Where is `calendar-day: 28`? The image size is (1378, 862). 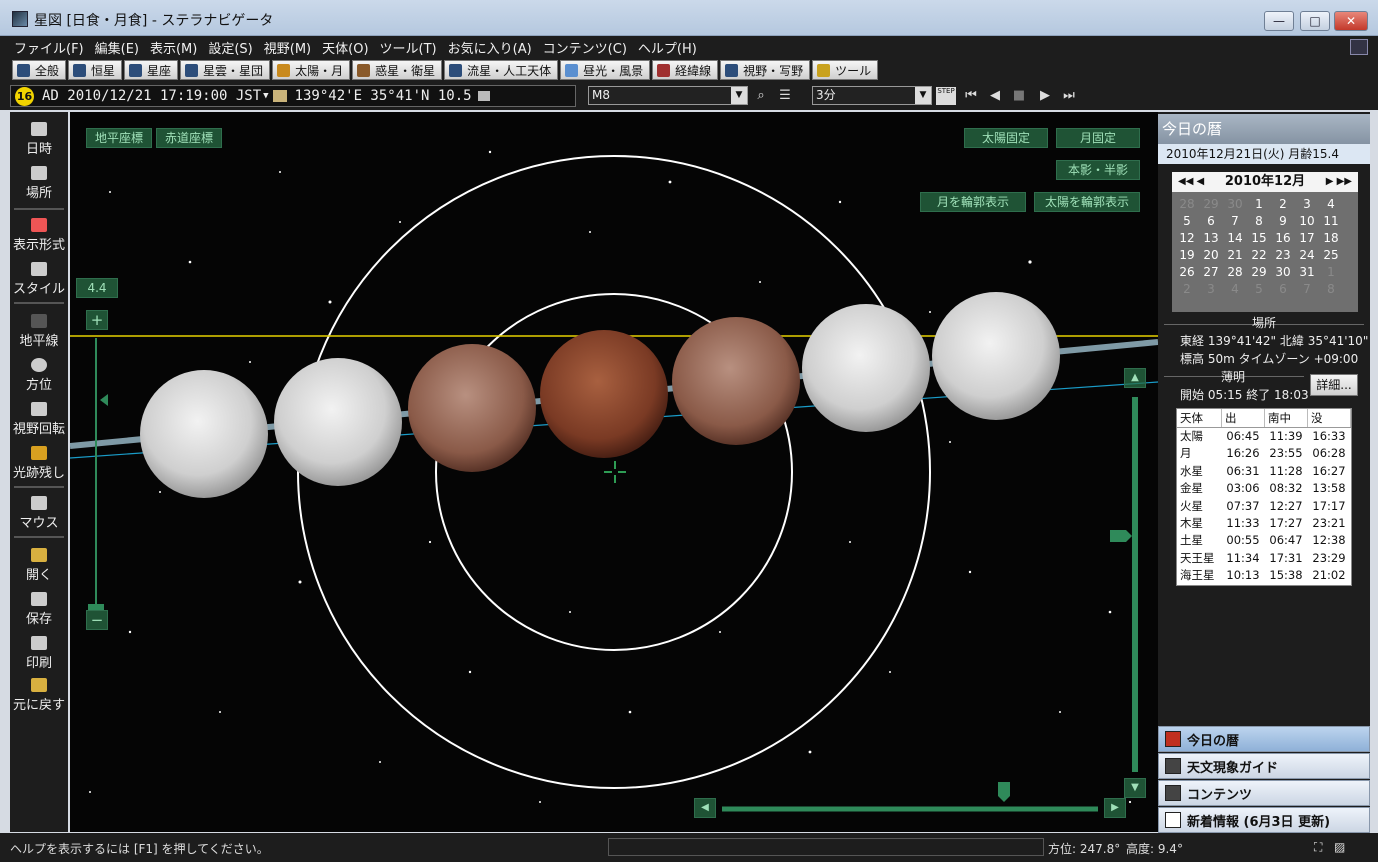 calendar-day: 28 is located at coordinates (1187, 204).